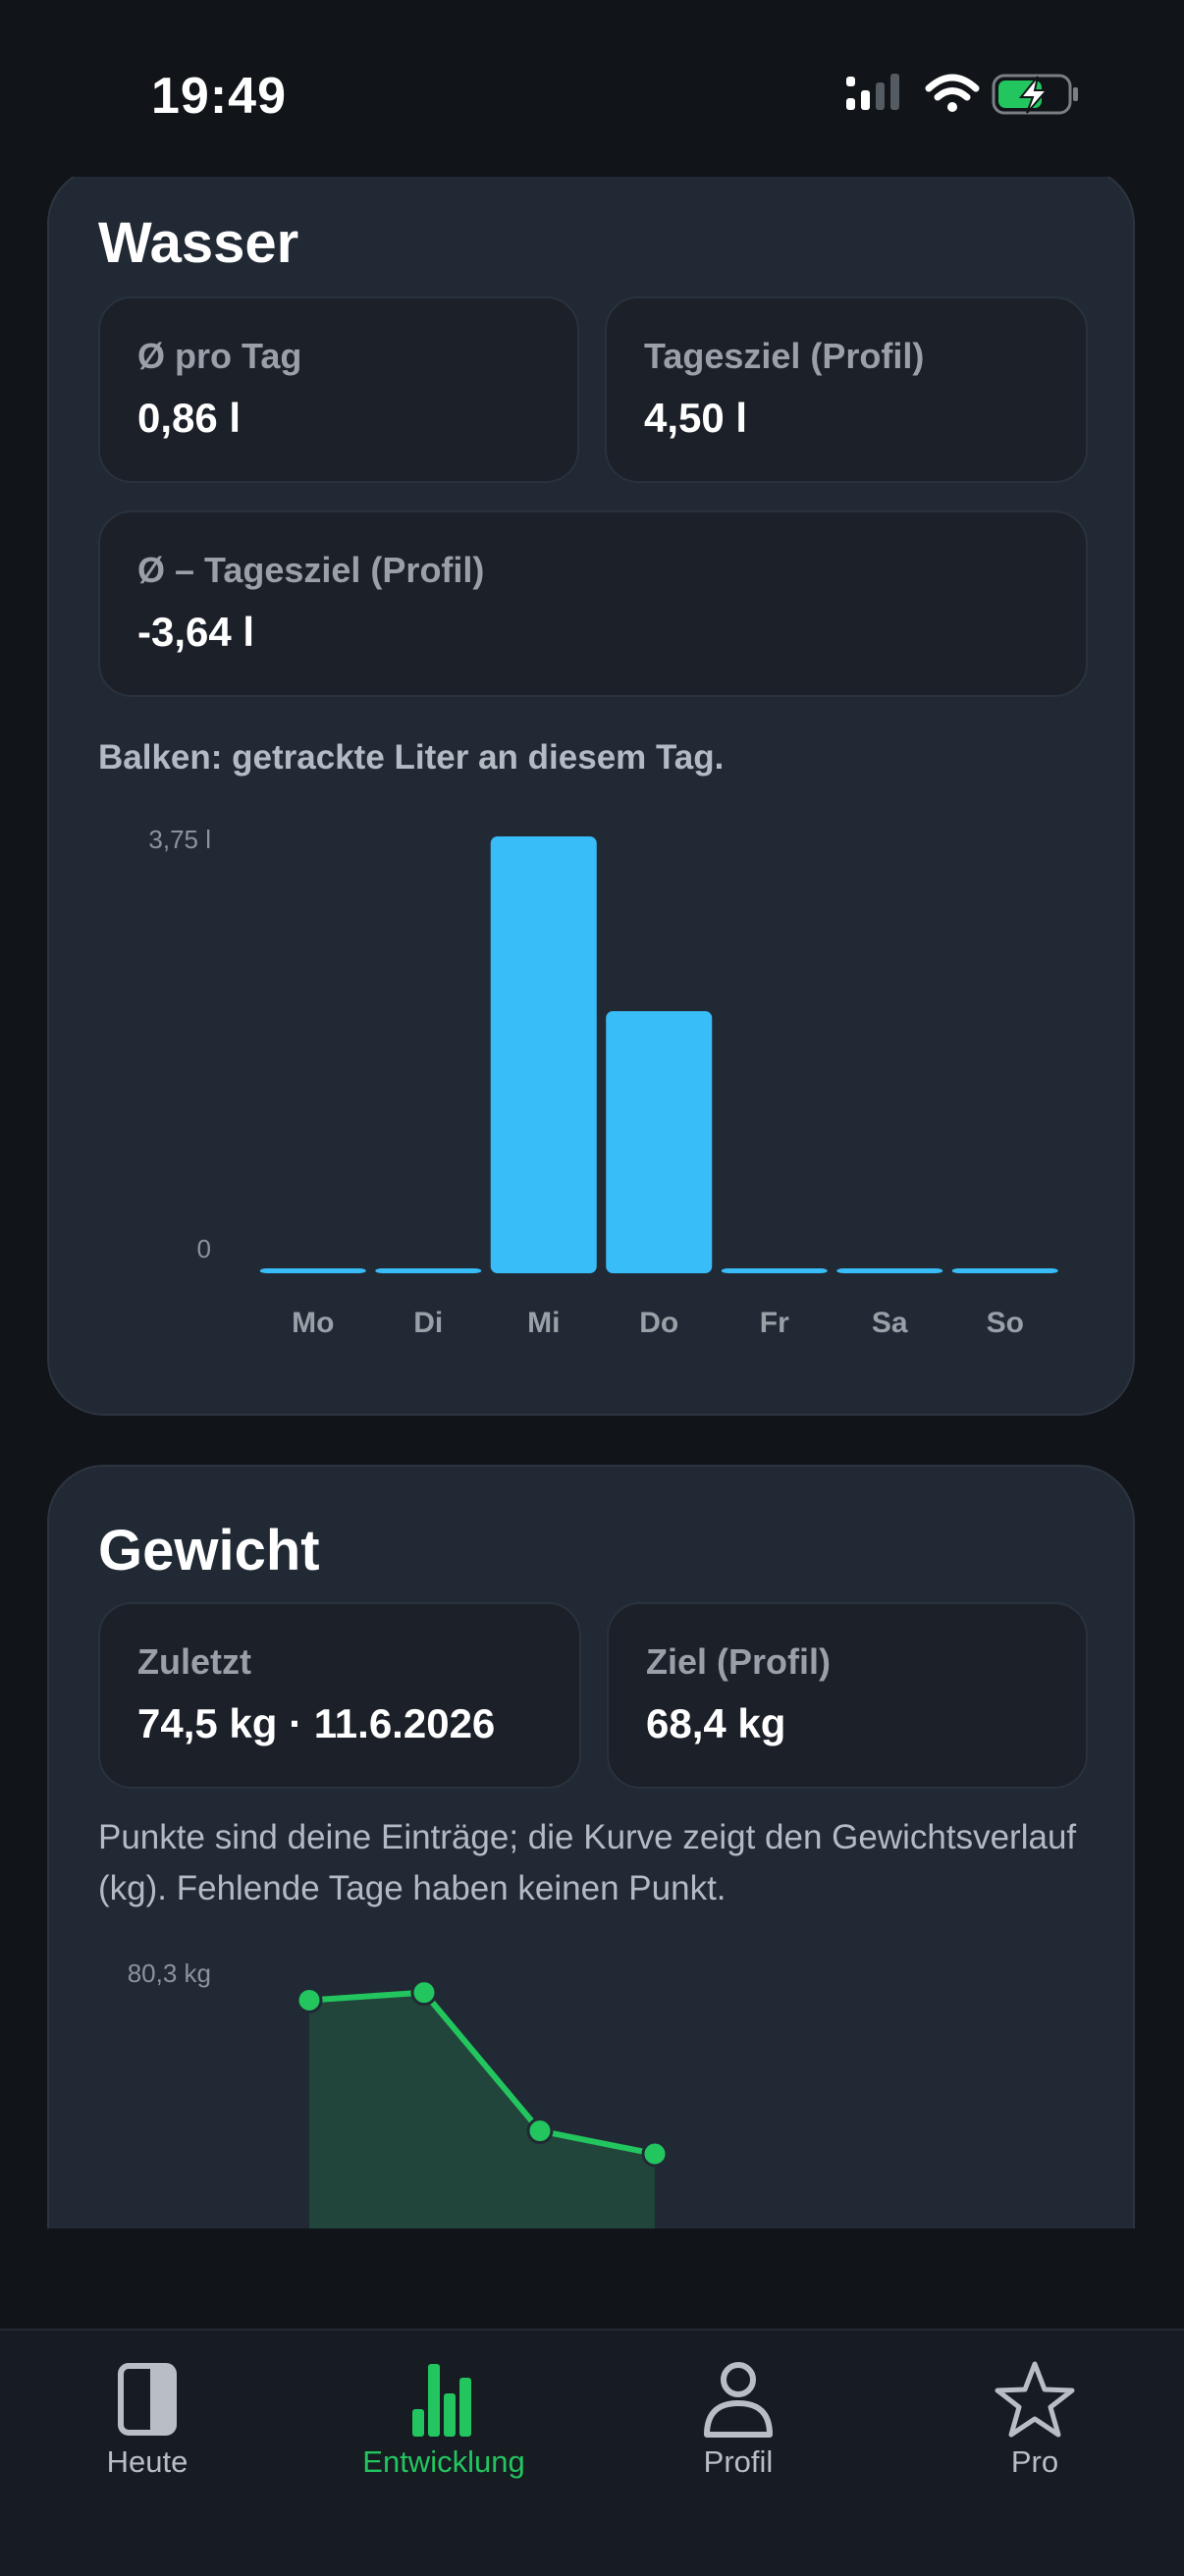 This screenshot has height=2576, width=1184. I want to click on water-average-label: Ø pro Tag, so click(220, 356).